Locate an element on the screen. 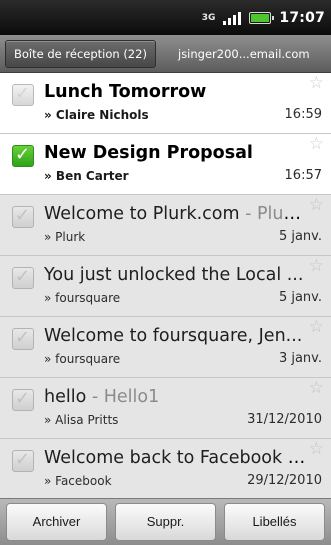  bottom-action-bar: Archiver Suppr. Libellés is located at coordinates (165, 521).